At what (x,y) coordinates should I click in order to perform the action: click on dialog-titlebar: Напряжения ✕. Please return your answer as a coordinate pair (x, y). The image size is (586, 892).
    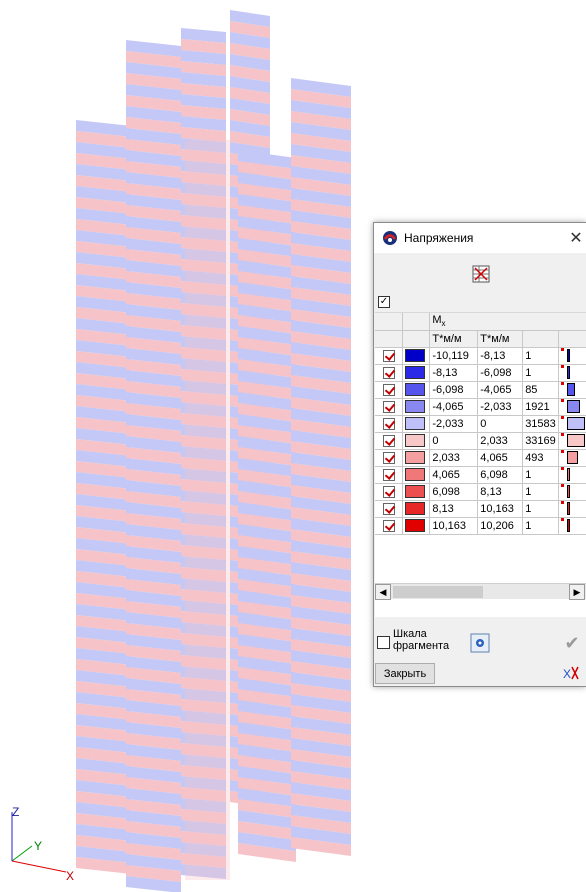
    Looking at the image, I should click on (480, 238).